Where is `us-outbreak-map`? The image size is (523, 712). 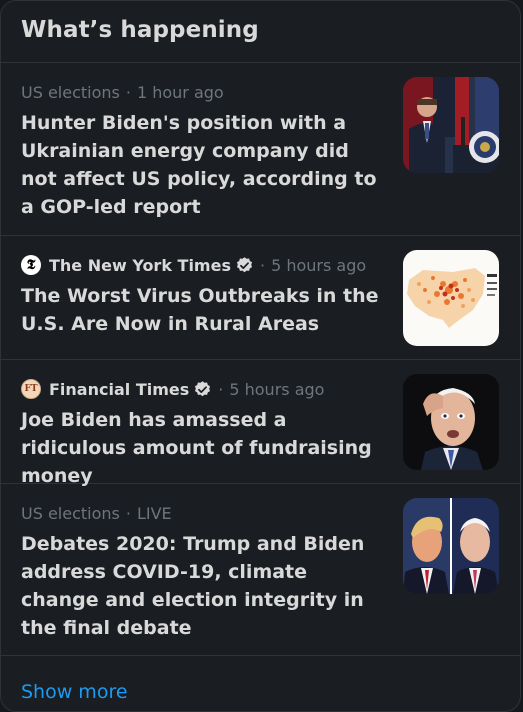
us-outbreak-map is located at coordinates (451, 298).